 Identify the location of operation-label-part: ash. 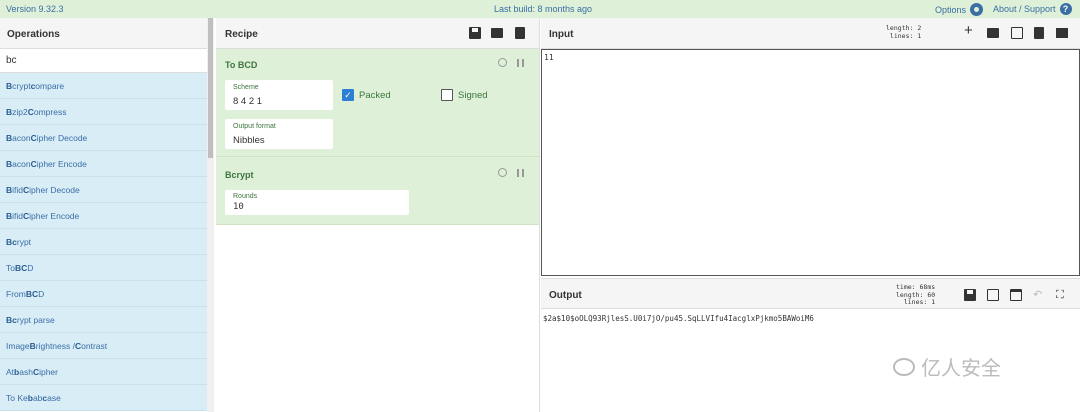
(26, 371).